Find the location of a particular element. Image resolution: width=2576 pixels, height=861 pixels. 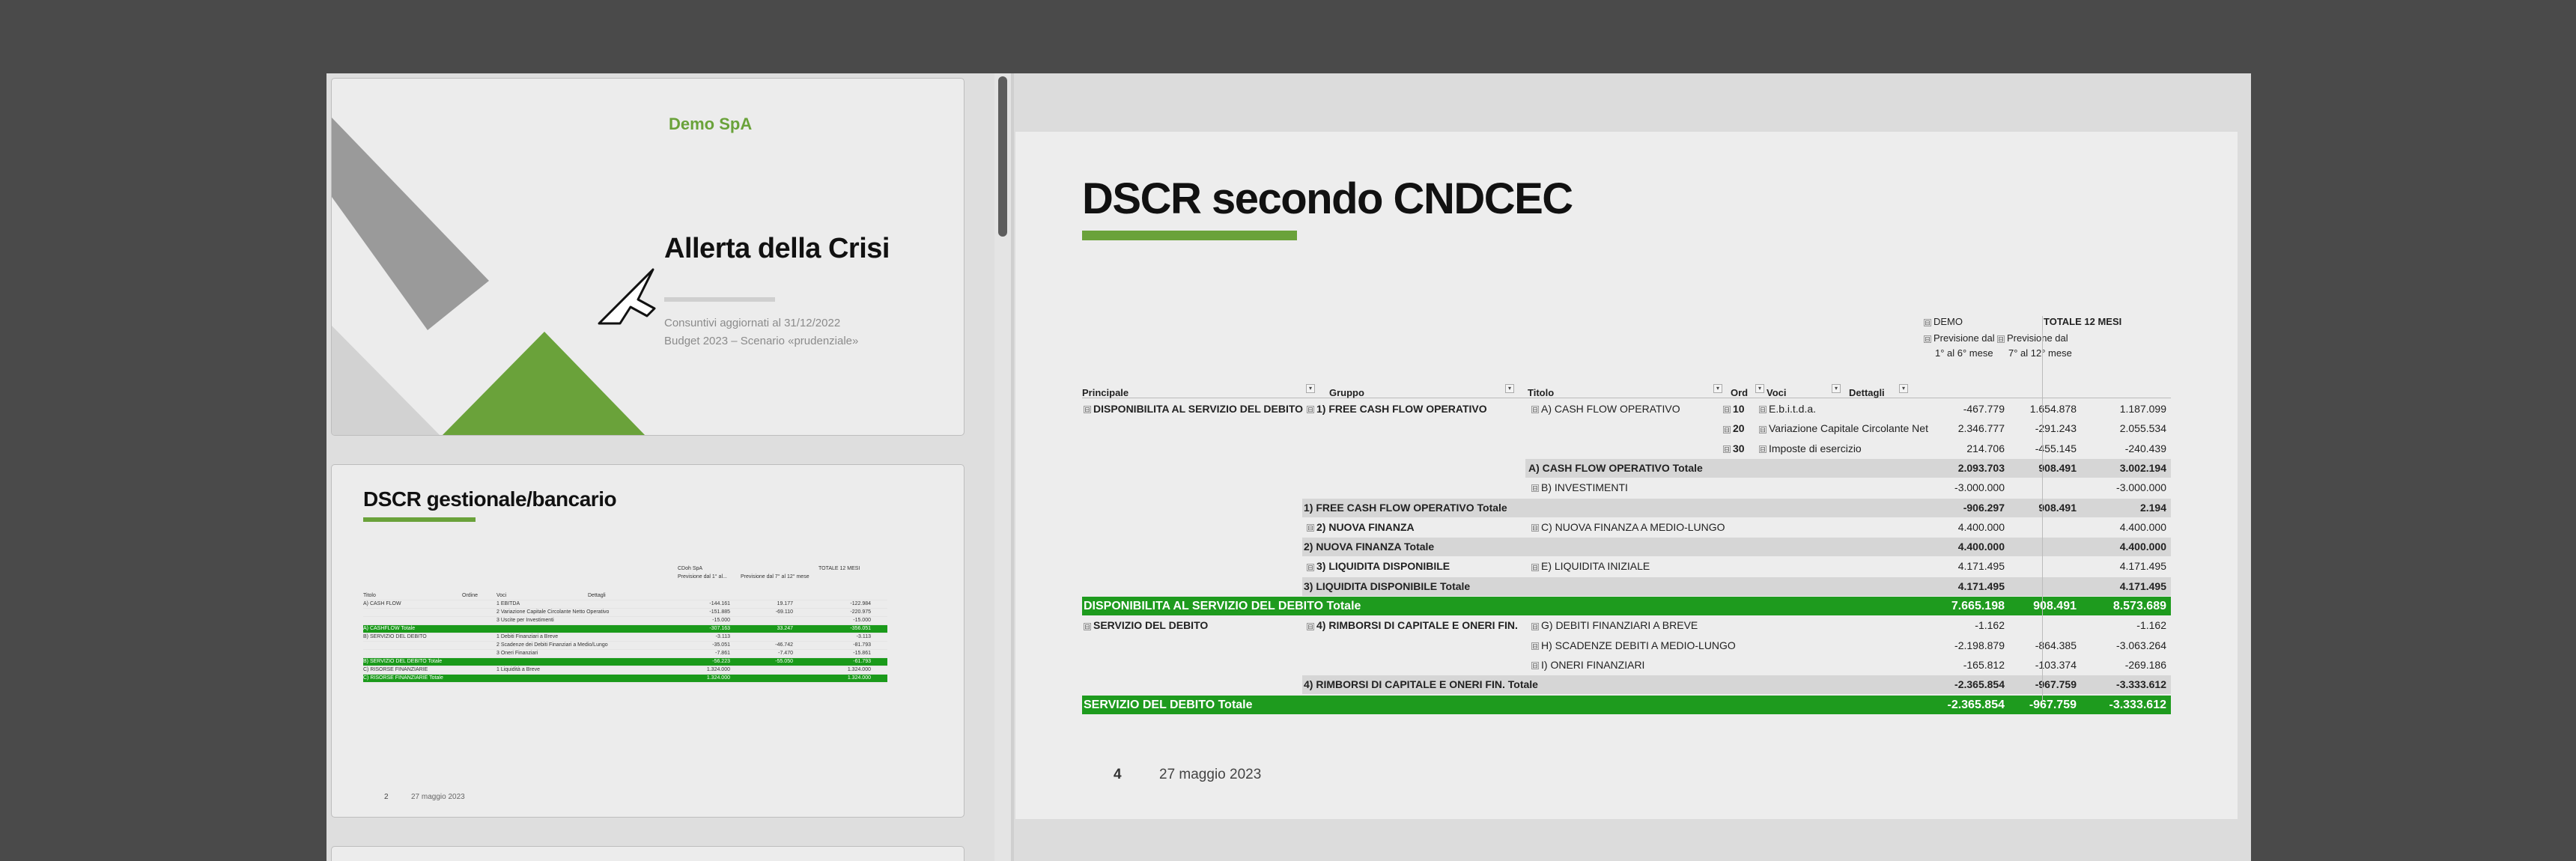

pivot-total-header: TOTALE 12 MESI is located at coordinates (2083, 321).